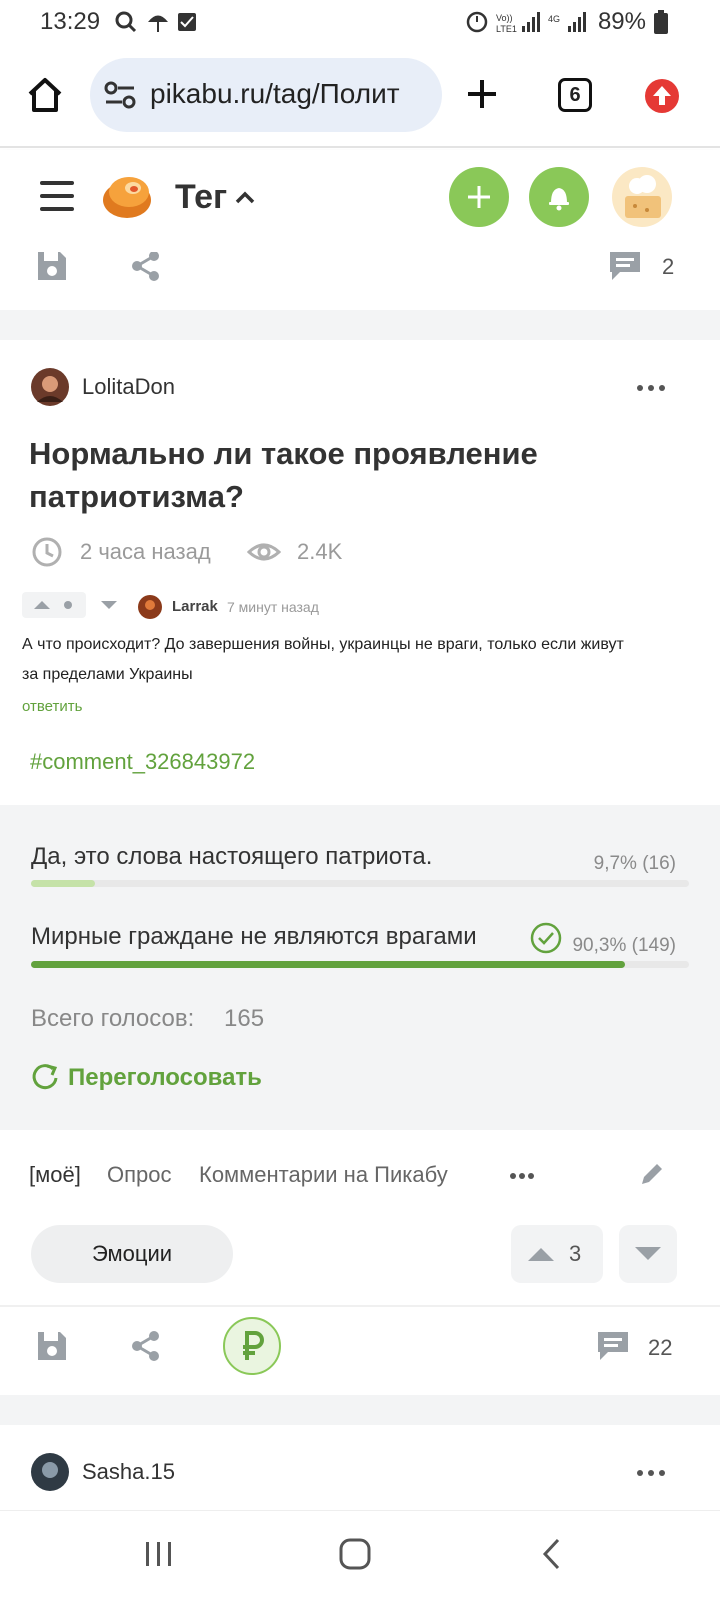 This screenshot has height=1600, width=720. Describe the element at coordinates (155, 22) in the screenshot. I see `status-notification-icons` at that location.